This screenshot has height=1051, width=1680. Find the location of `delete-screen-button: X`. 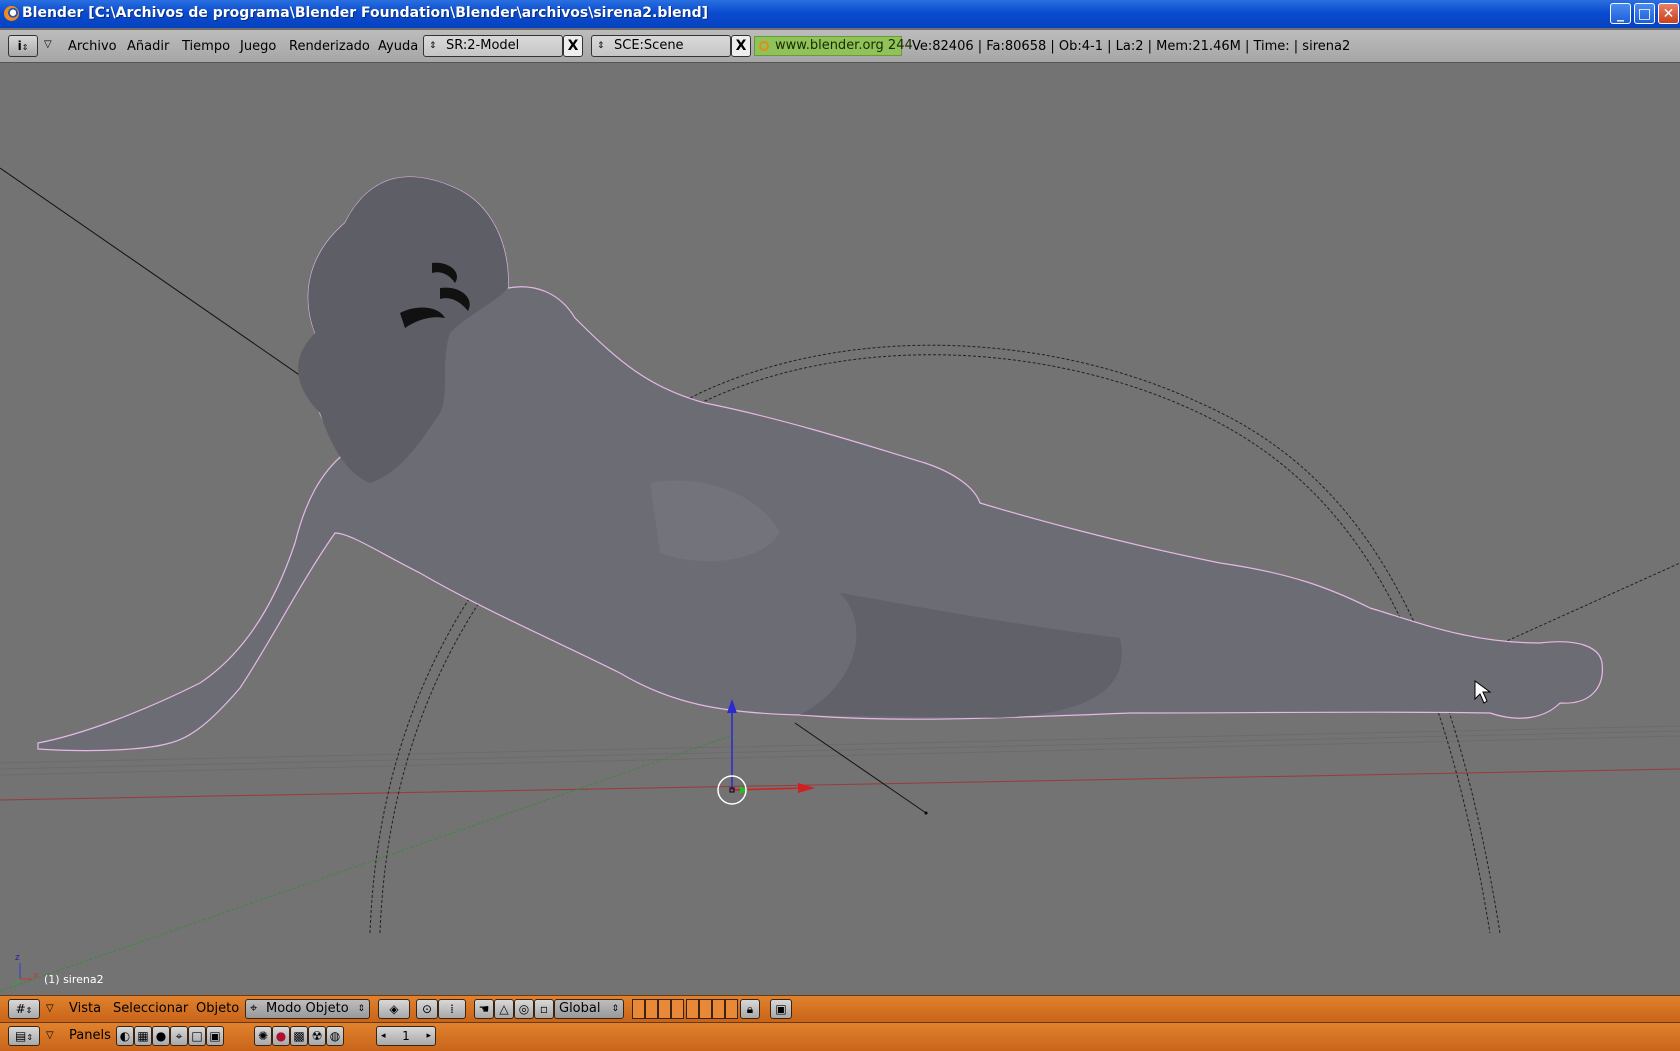

delete-screen-button: X is located at coordinates (573, 46).